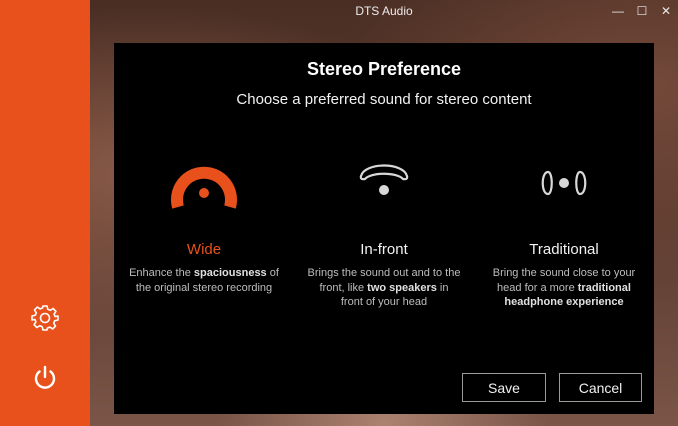 Image resolution: width=678 pixels, height=426 pixels. What do you see at coordinates (600, 387) in the screenshot?
I see `cancel-button: Cancel` at bounding box center [600, 387].